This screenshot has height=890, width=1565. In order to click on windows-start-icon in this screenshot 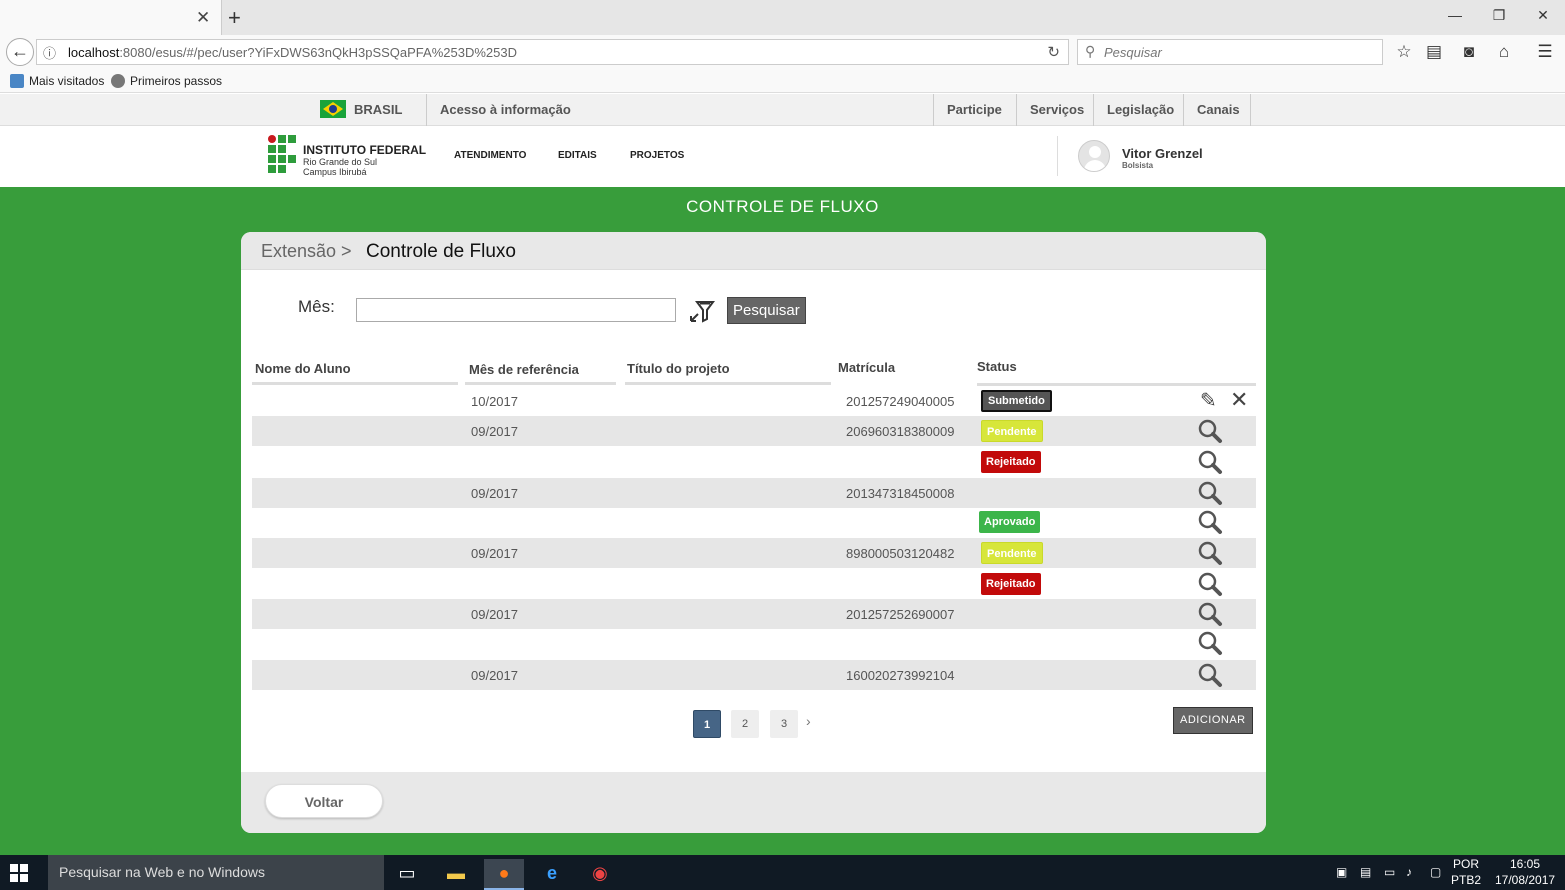, I will do `click(19, 873)`.